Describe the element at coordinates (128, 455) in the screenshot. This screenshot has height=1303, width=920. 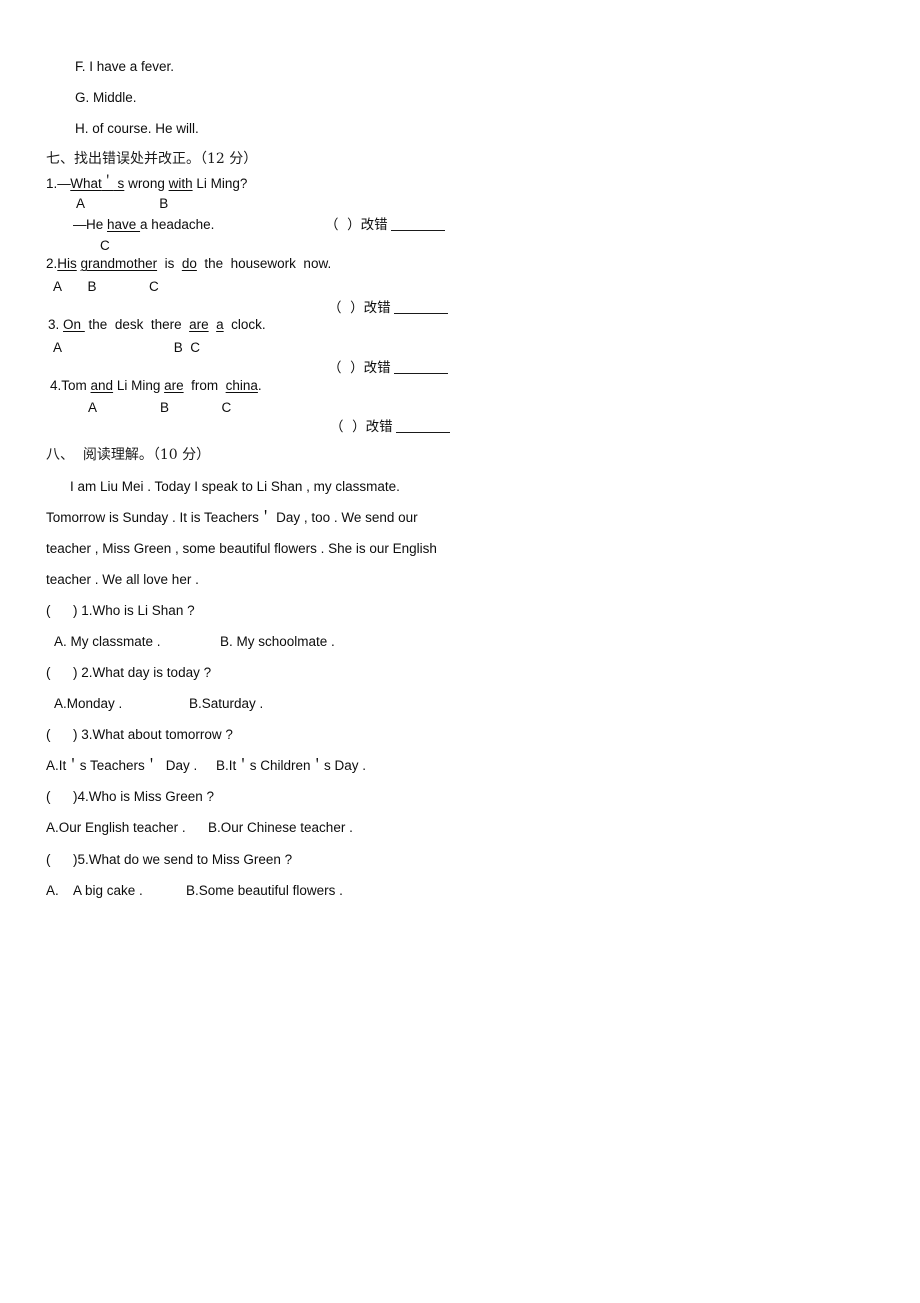
I see `section-eight-heading: 八、 阅读理解。（10 分）` at that location.